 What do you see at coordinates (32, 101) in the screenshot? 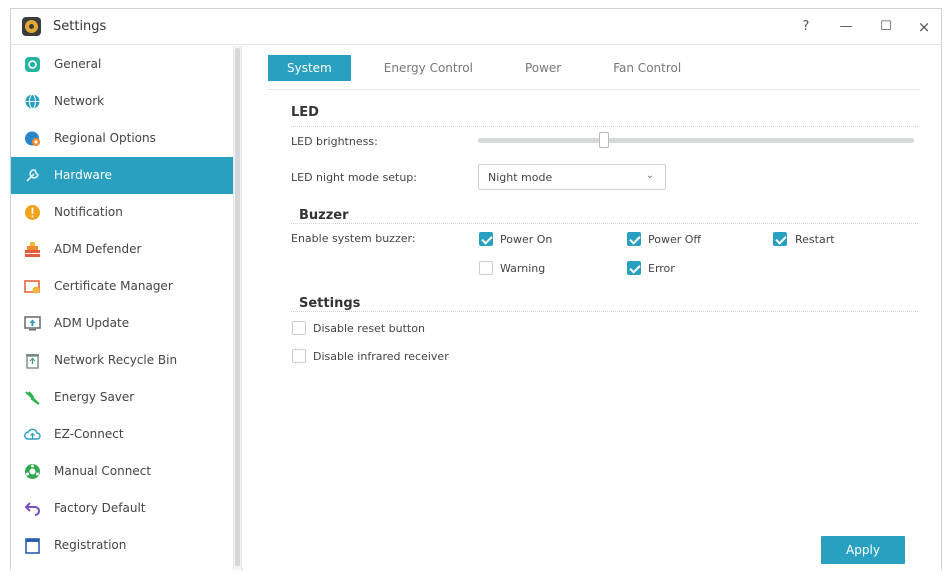
I see `globe-icon` at bounding box center [32, 101].